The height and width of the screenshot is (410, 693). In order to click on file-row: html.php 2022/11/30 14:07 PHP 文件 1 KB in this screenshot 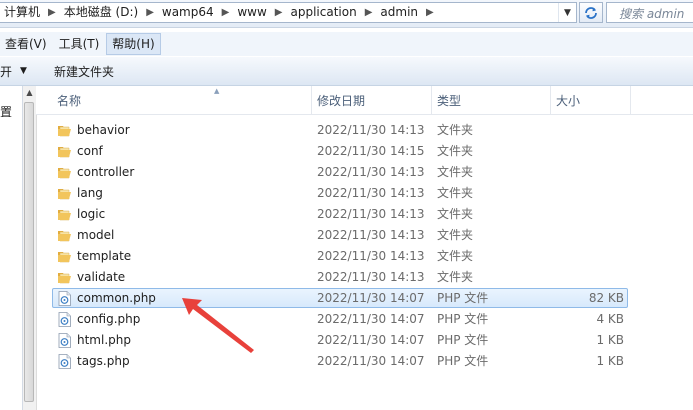, I will do `click(340, 340)`.